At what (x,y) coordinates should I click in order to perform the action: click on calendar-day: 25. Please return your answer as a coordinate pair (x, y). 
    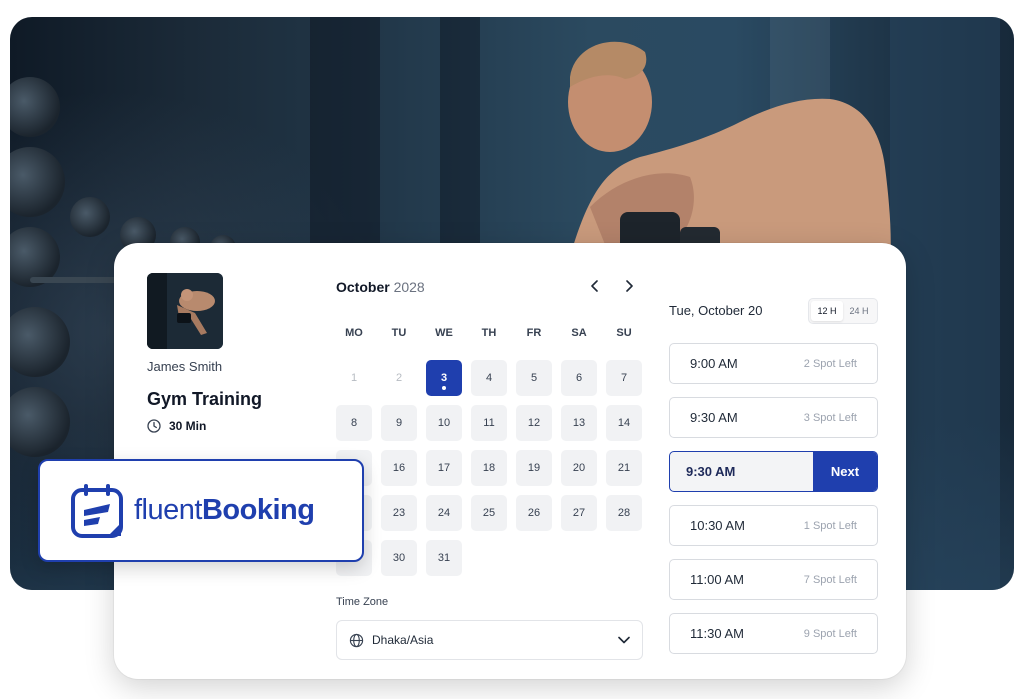
    Looking at the image, I should click on (489, 513).